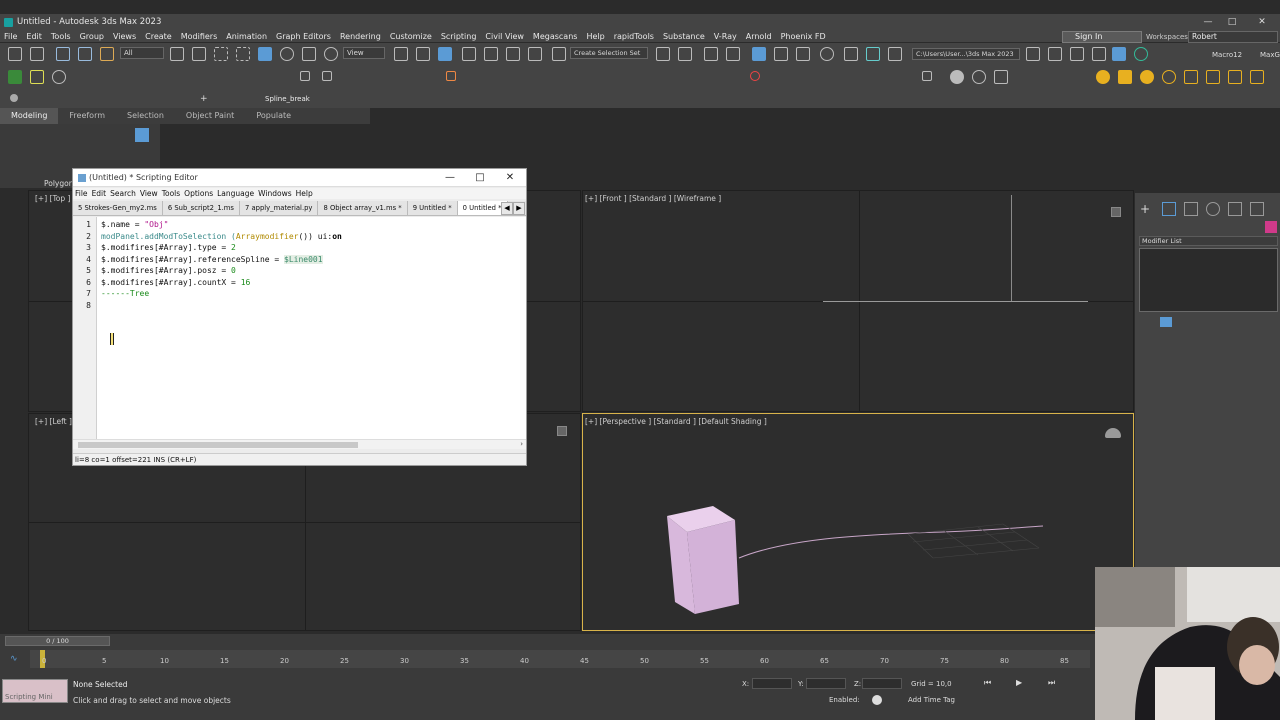  Describe the element at coordinates (927, 76) in the screenshot. I see `help-question-icon` at that location.